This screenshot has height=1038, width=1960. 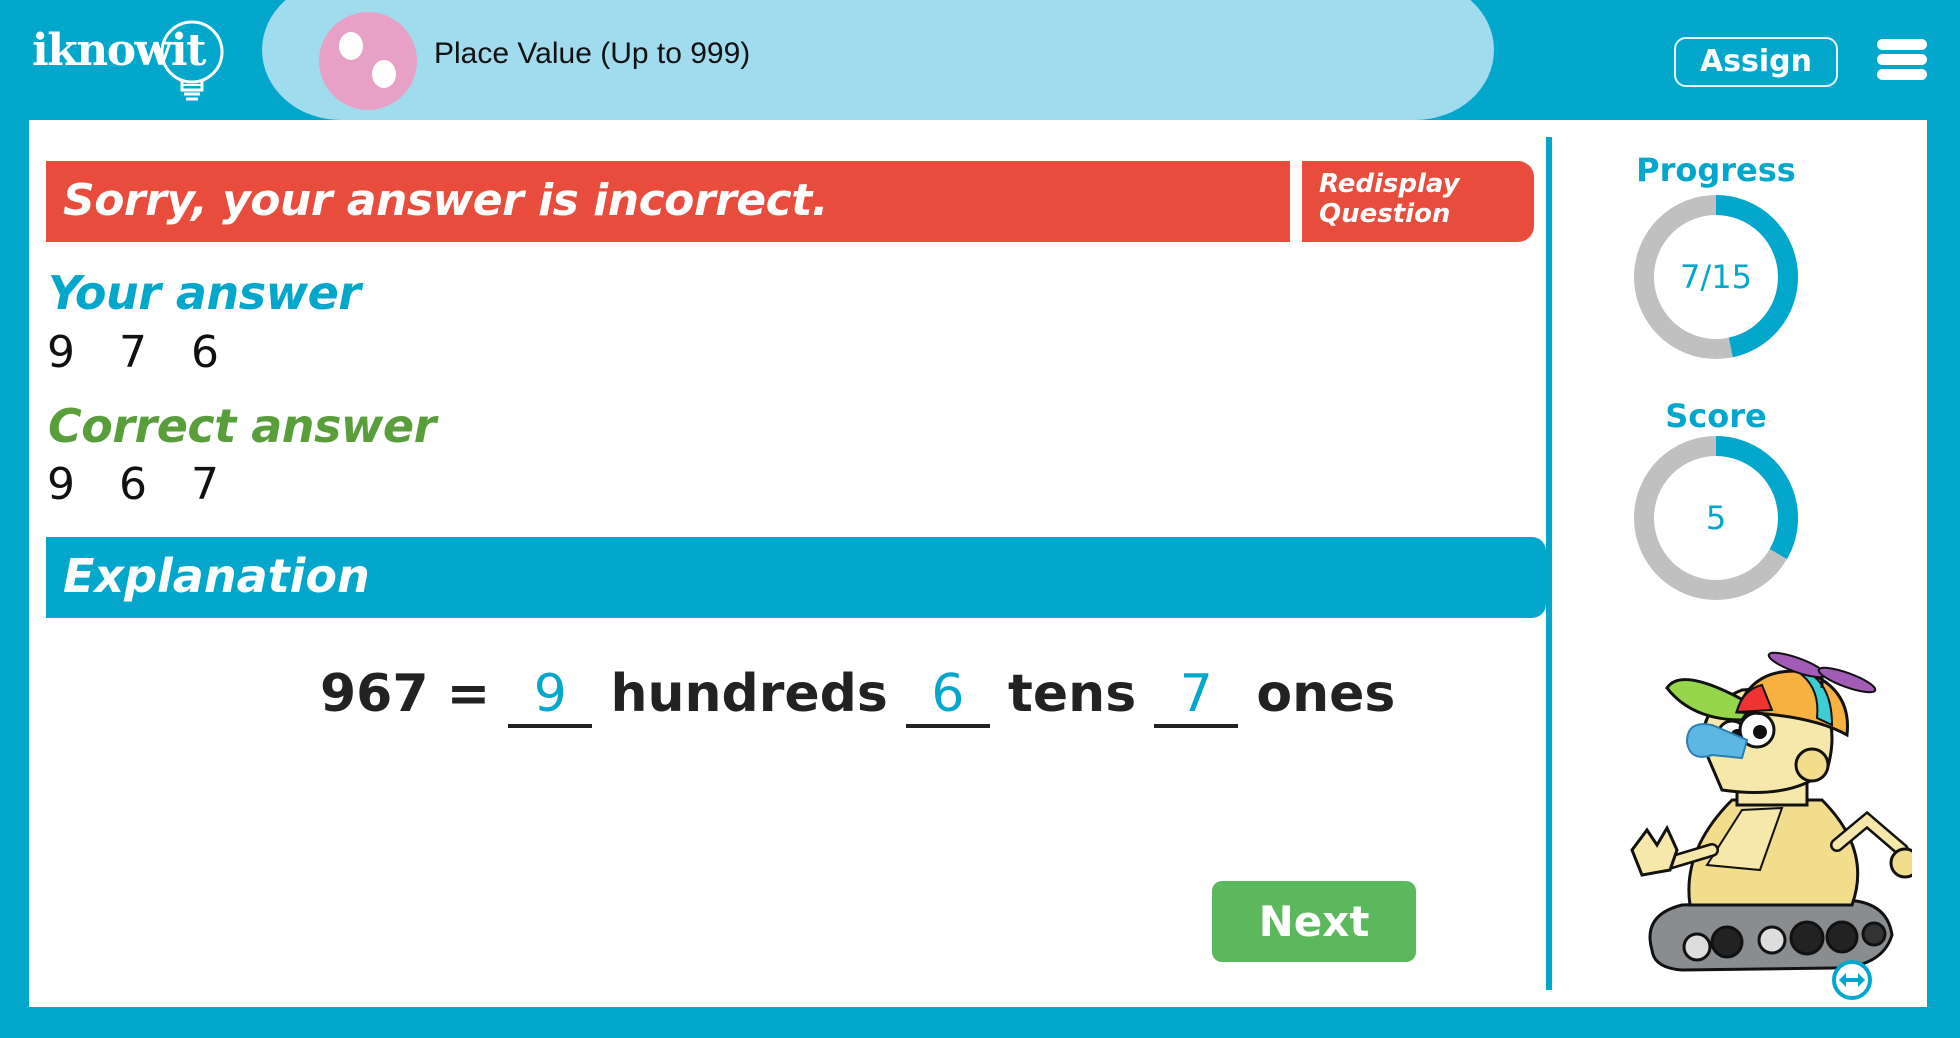 What do you see at coordinates (1716, 170) in the screenshot?
I see `progress-label: Progress` at bounding box center [1716, 170].